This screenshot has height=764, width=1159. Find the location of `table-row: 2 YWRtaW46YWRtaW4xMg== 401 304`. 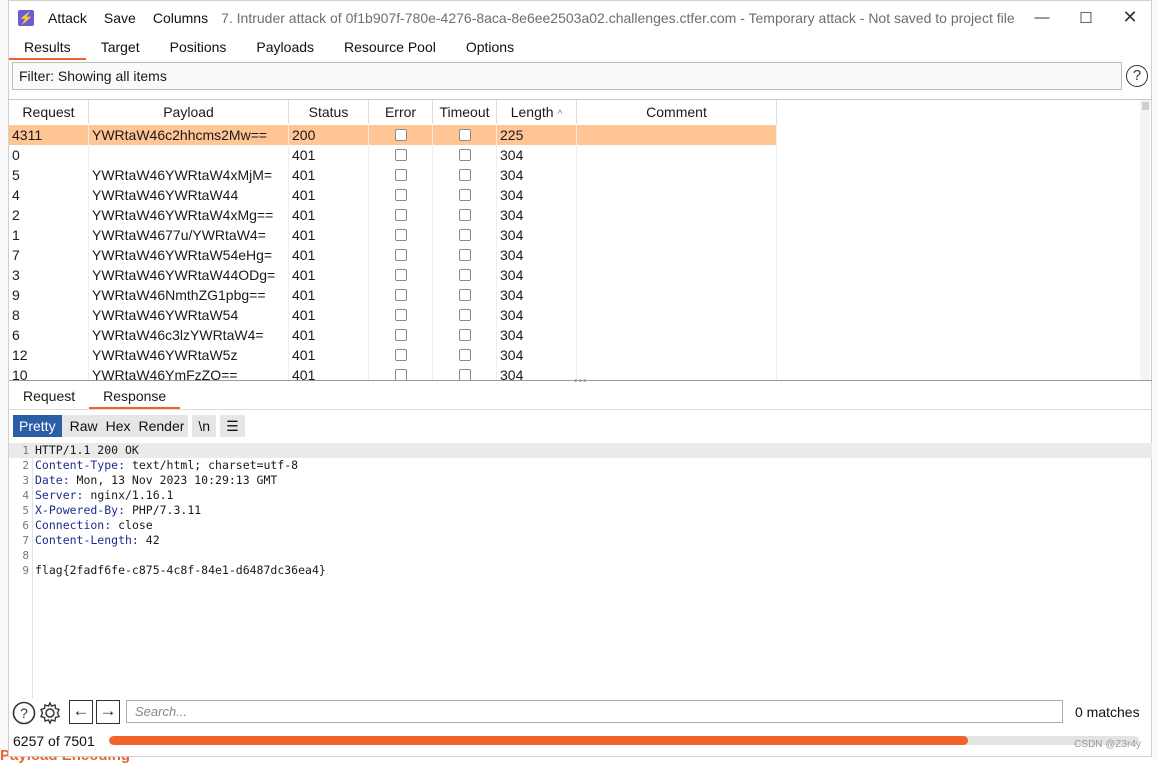

table-row: 2 YWRtaW46YWRtaW4xMg== 401 304 is located at coordinates (393, 215).